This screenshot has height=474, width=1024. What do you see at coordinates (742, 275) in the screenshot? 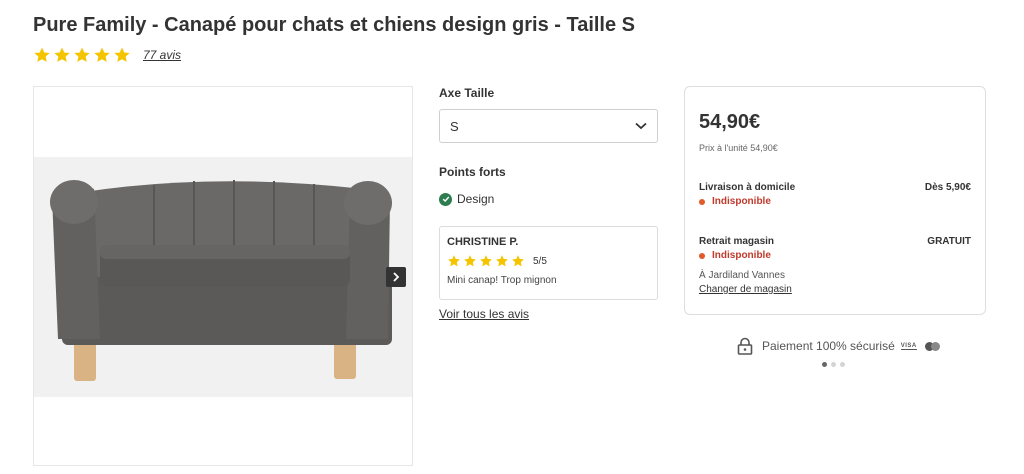
I see `store-name: À Jardiland Vannes` at bounding box center [742, 275].